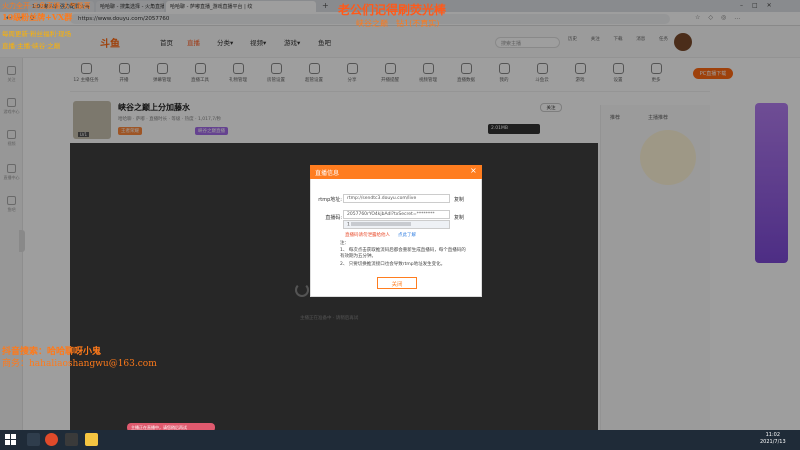 Image resolution: width=800 pixels, height=450 pixels. Describe the element at coordinates (51, 439) in the screenshot. I see `chrome-icon` at that location.